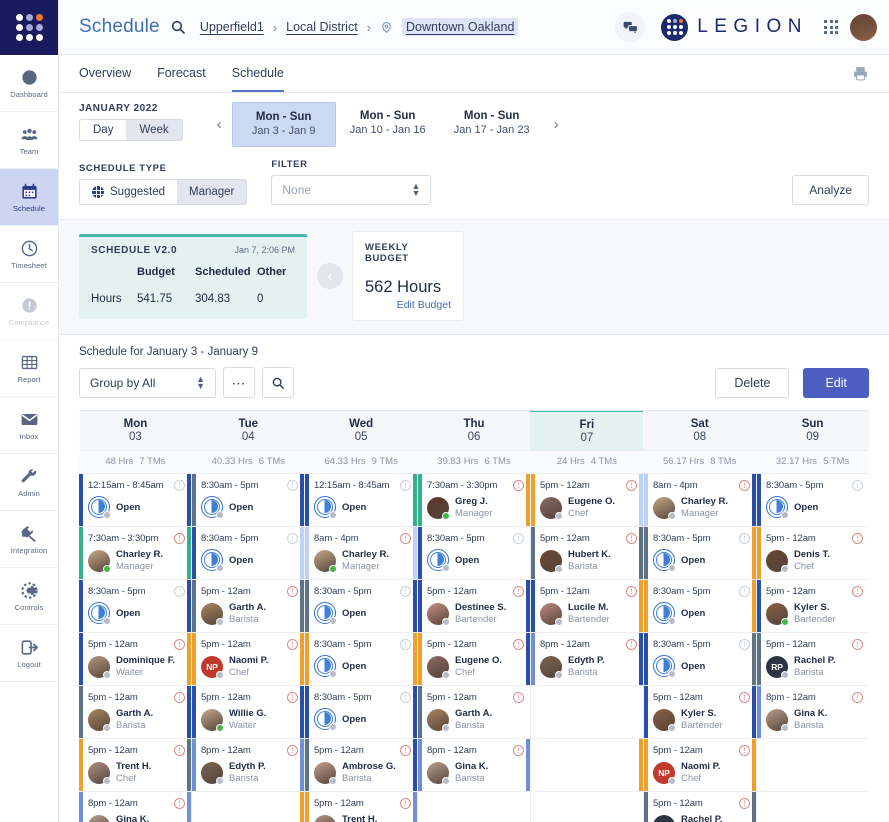 This screenshot has height=822, width=889. I want to click on breadcrumb-item: Downtown Oakland, so click(460, 27).